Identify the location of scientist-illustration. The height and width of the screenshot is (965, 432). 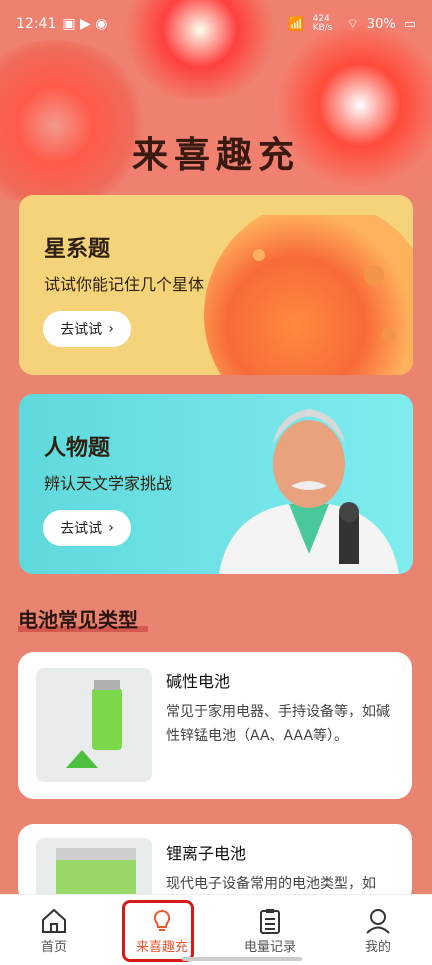
(309, 491).